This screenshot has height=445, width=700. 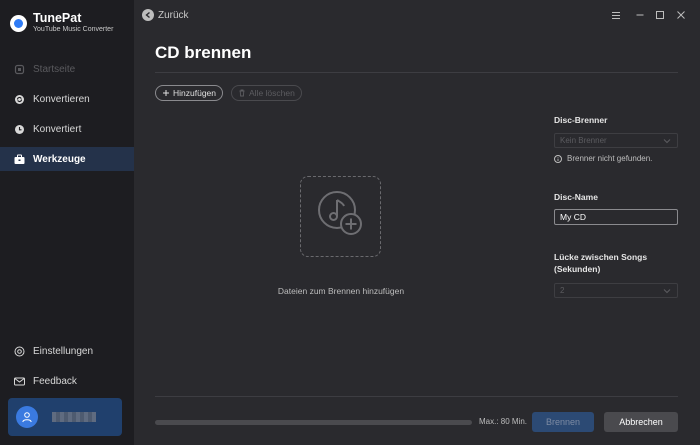 I want to click on clear-all-button: Alle löschen, so click(x=266, y=93).